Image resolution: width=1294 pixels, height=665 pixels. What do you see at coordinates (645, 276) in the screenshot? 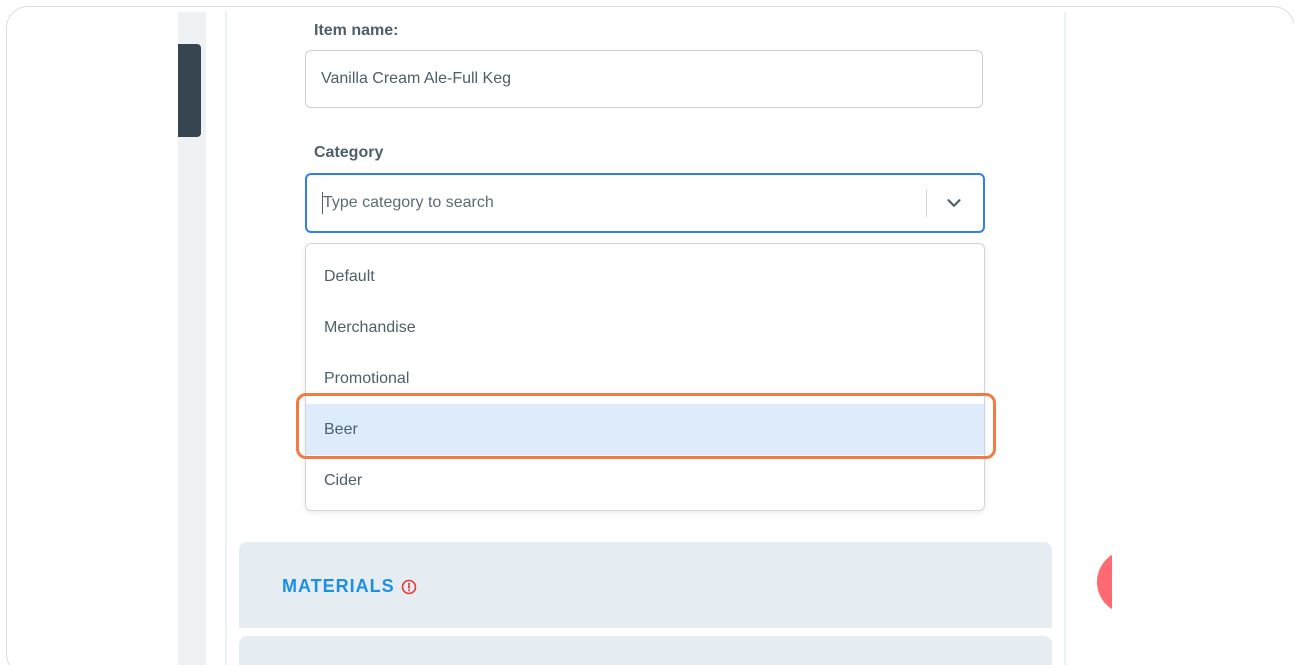
I see `category-option-default: Default` at bounding box center [645, 276].